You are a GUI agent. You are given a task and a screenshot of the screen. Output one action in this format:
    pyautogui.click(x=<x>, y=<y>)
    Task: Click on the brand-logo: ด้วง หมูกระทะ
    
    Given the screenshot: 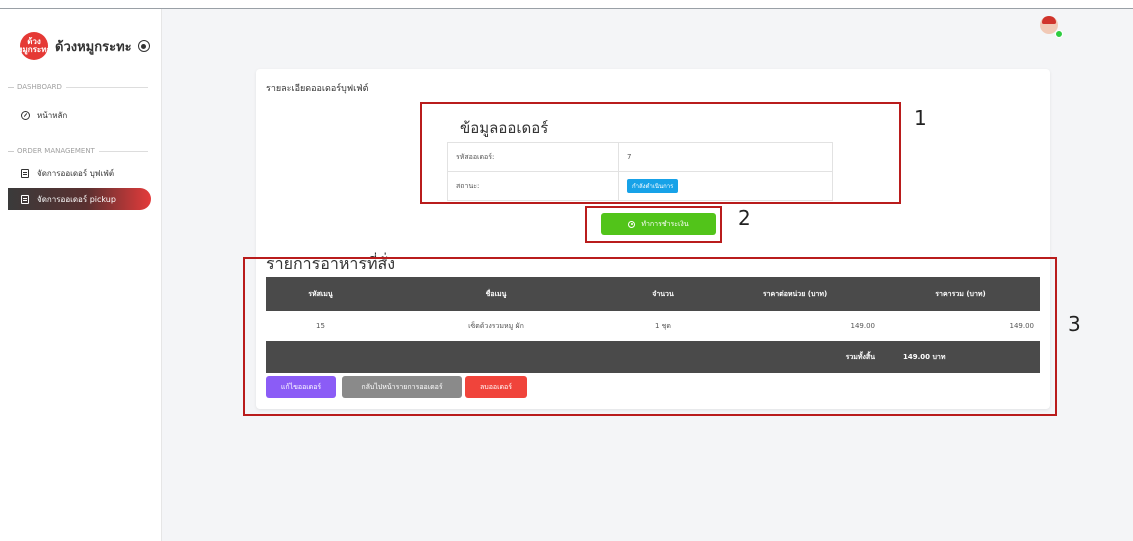 What is the action you would take?
    pyautogui.click(x=34, y=46)
    